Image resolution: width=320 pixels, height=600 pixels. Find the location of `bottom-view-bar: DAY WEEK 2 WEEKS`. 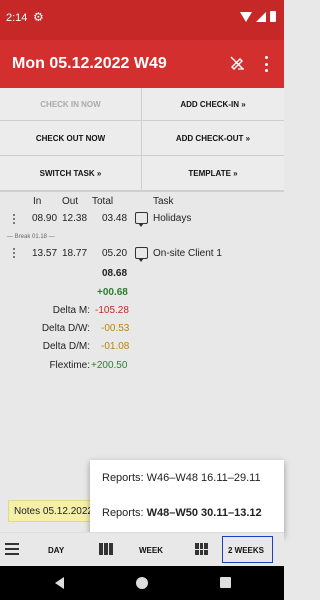

bottom-view-bar: DAY WEEK 2 WEEKS is located at coordinates (142, 549).